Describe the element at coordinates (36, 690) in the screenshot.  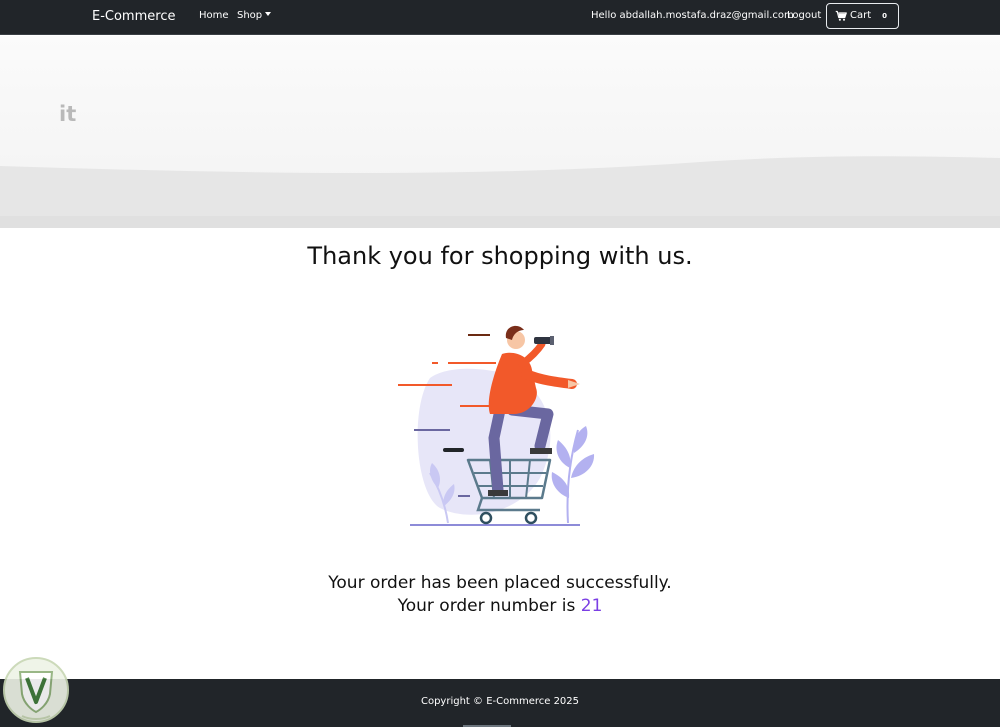
I see `watermark-logo` at that location.